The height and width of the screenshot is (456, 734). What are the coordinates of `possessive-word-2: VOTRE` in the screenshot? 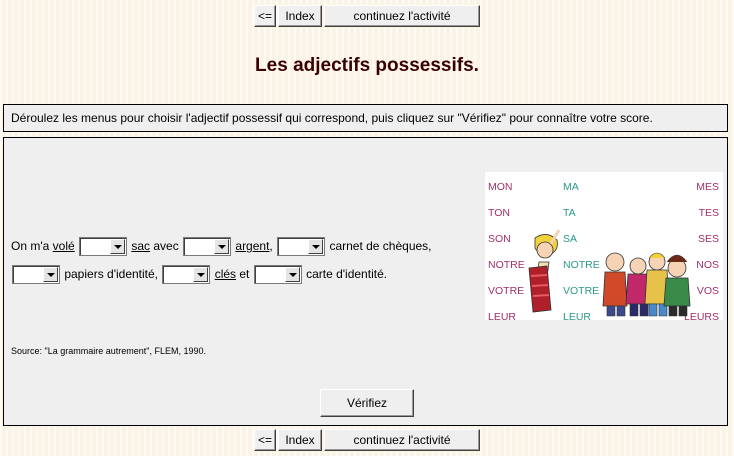 It's located at (581, 291).